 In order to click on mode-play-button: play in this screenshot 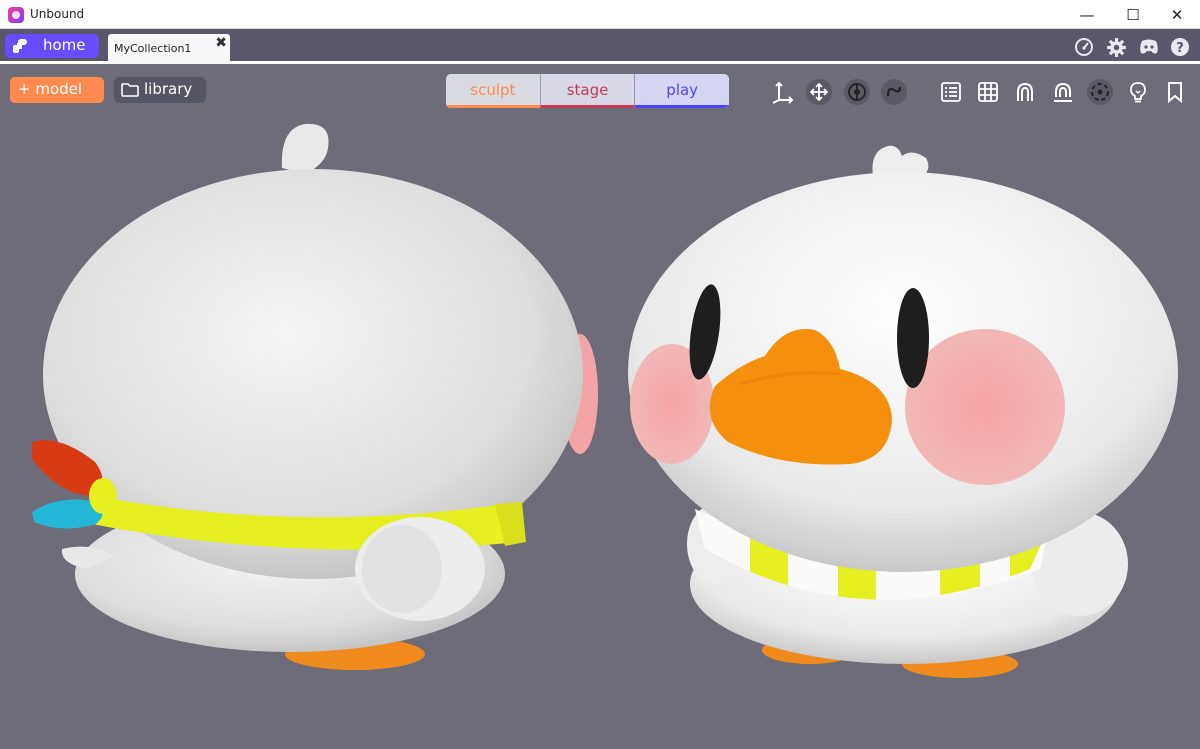, I will do `click(682, 91)`.